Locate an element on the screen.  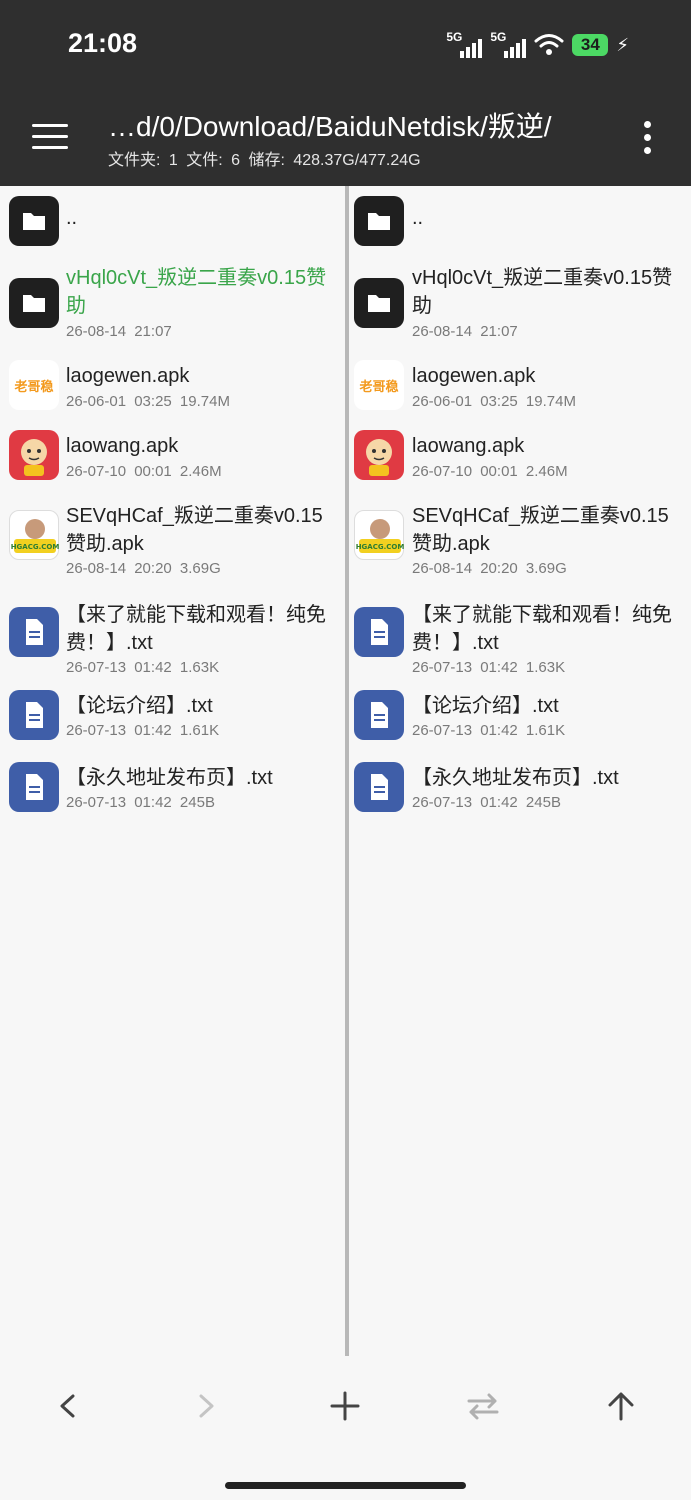
current-path: …d/0/Download/BaiduNetdisk/叛逆/ is located at coordinates (330, 126).